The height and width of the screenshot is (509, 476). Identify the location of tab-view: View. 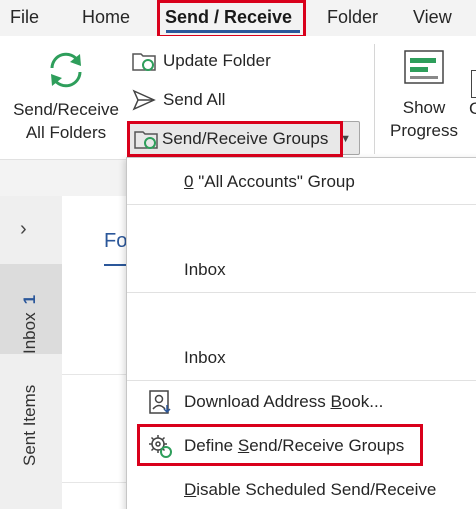
(432, 17).